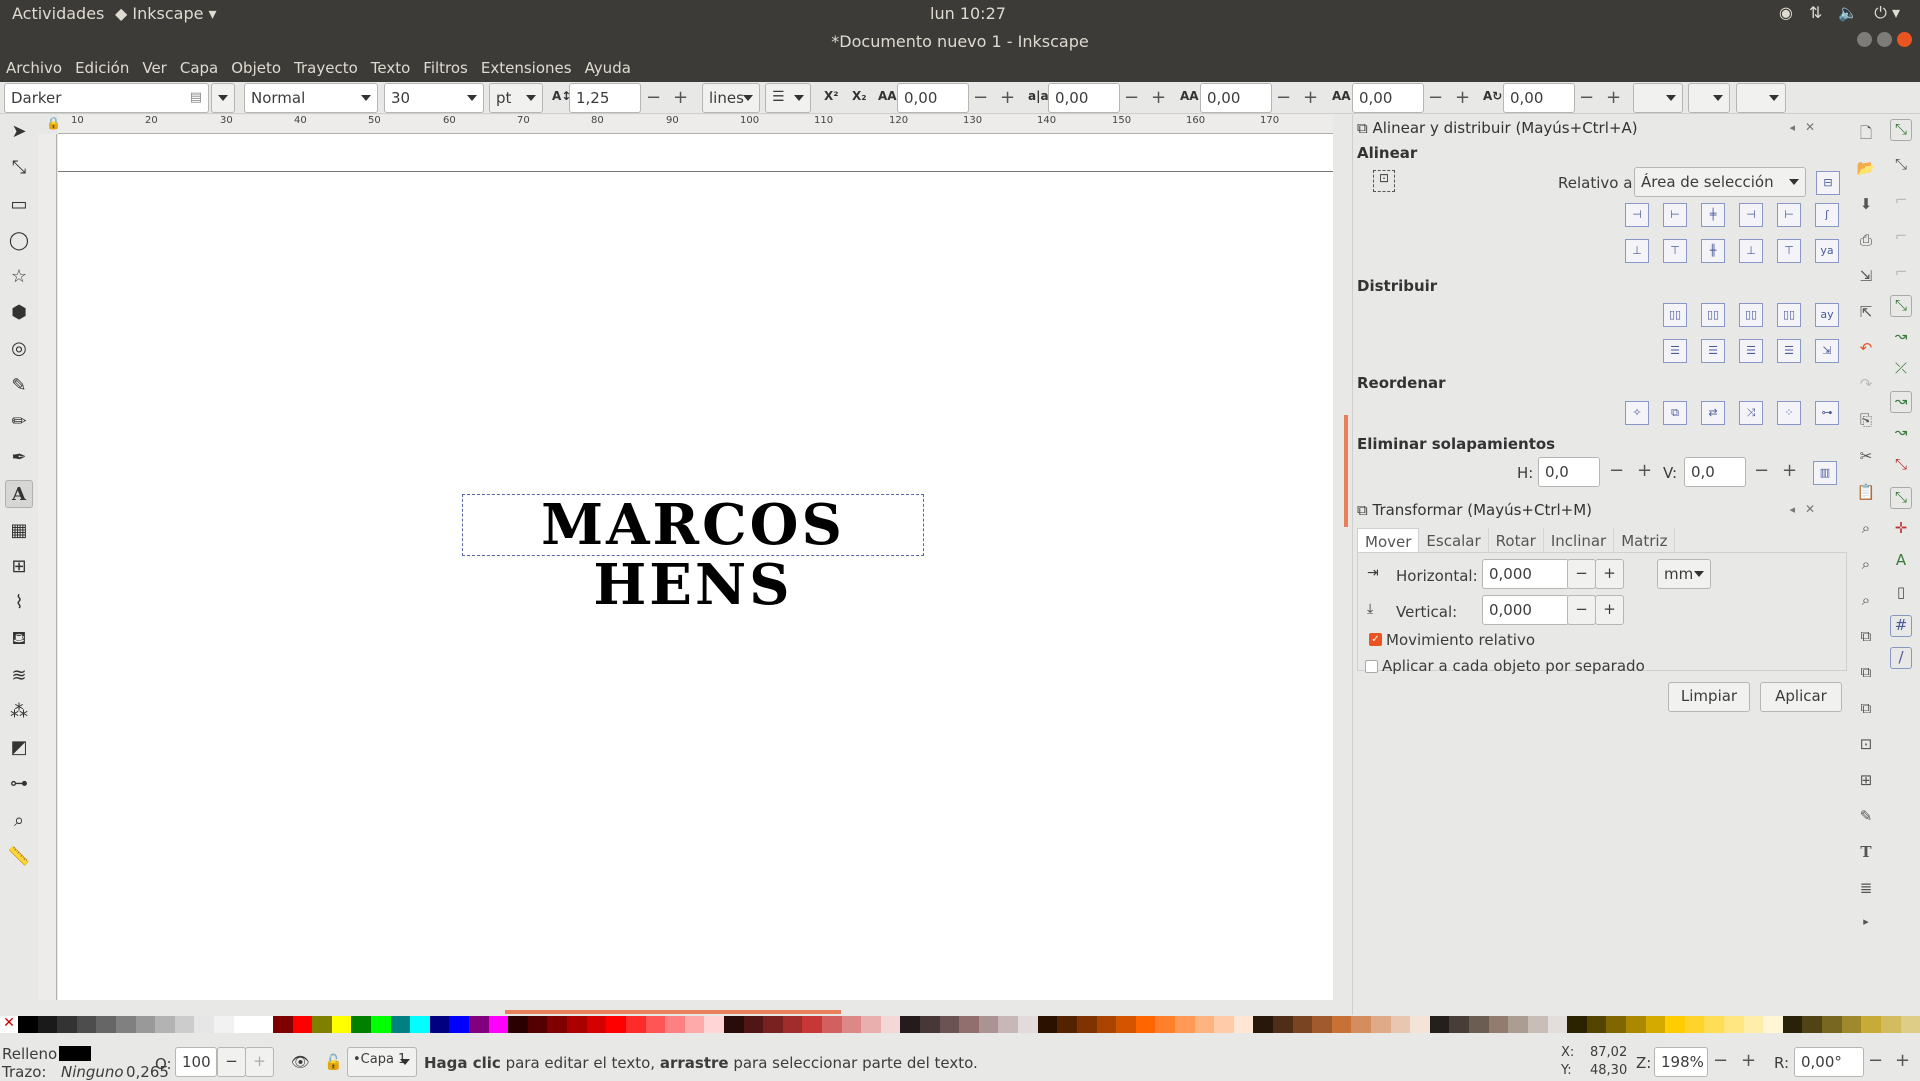 The height and width of the screenshot is (1081, 1920). I want to click on snap-smooth-nodes-icon: ↝, so click(1901, 434).